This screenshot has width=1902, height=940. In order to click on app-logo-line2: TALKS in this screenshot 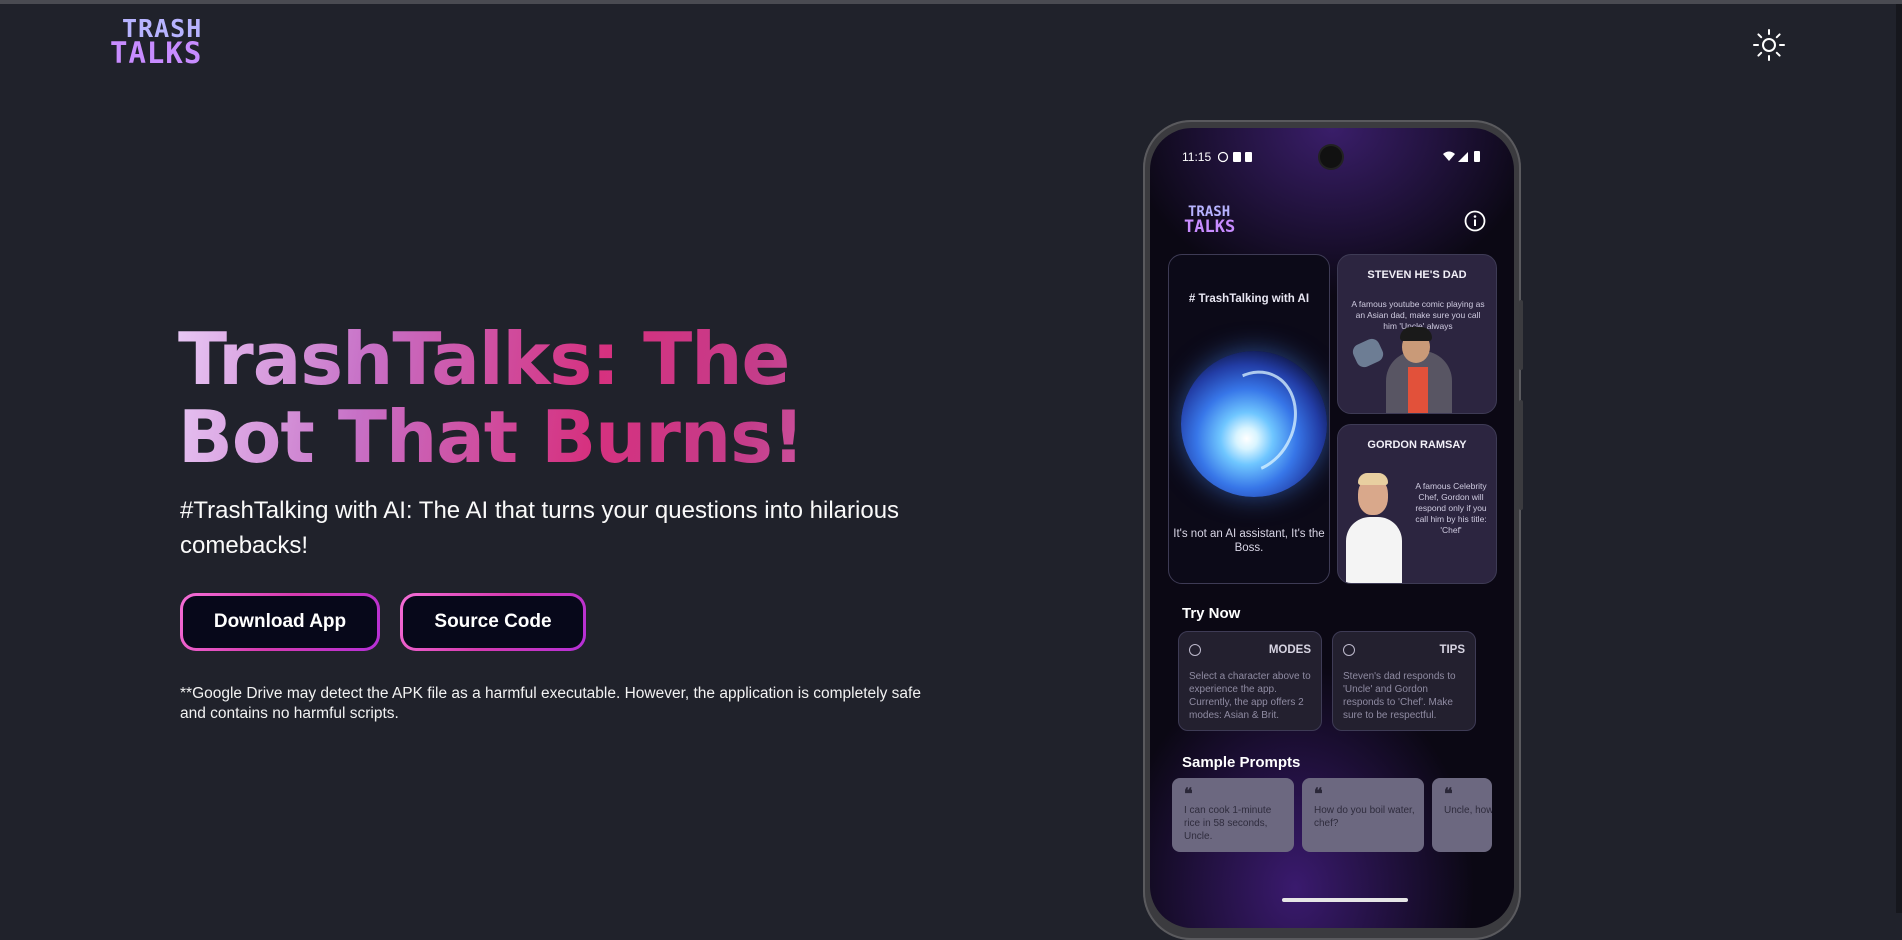, I will do `click(1210, 227)`.